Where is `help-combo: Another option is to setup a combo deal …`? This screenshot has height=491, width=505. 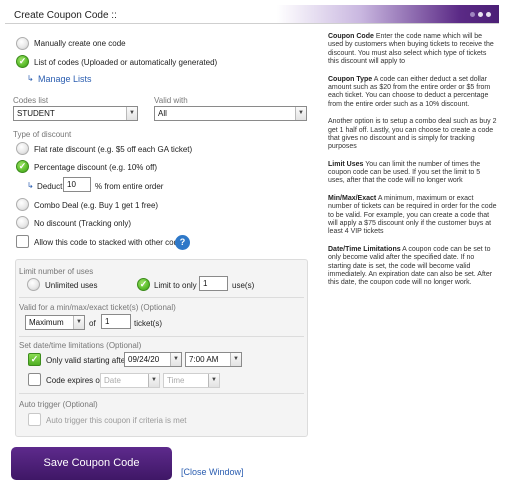
help-combo: Another option is to setup a combo deal … is located at coordinates (413, 135).